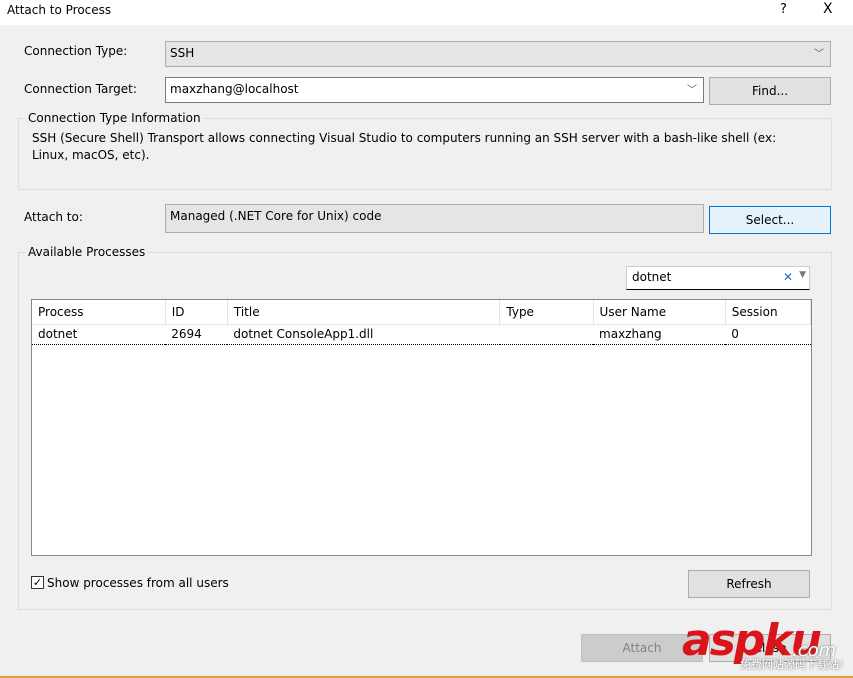  Describe the element at coordinates (792, 664) in the screenshot. I see `watermark-tagline: 免费网站源码下载站!` at that location.